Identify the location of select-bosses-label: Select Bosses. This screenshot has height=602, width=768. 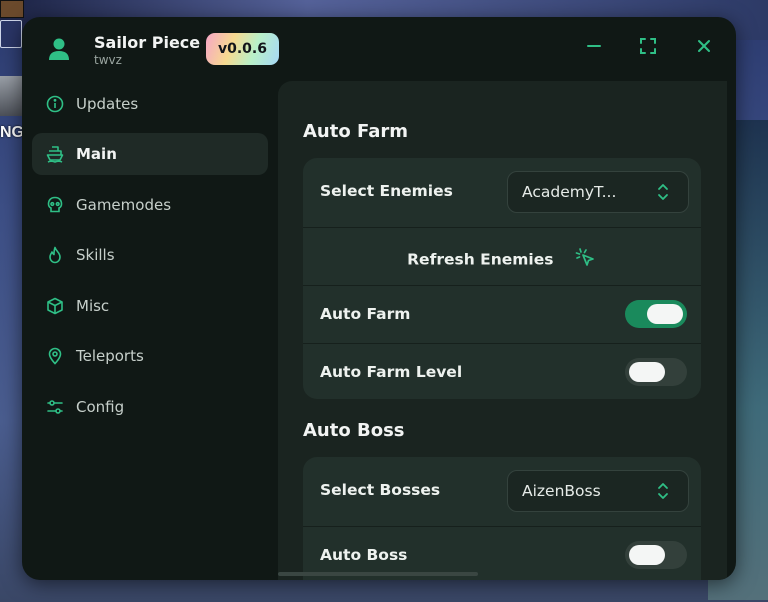
(380, 490).